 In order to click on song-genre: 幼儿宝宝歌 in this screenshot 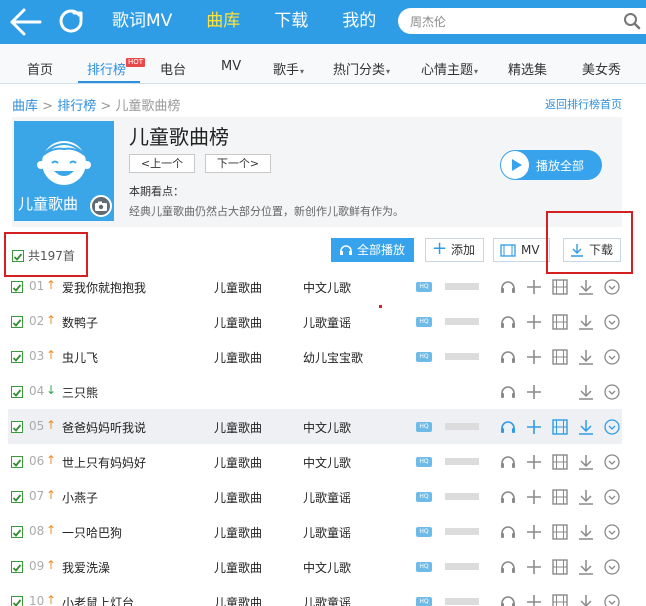, I will do `click(333, 357)`.